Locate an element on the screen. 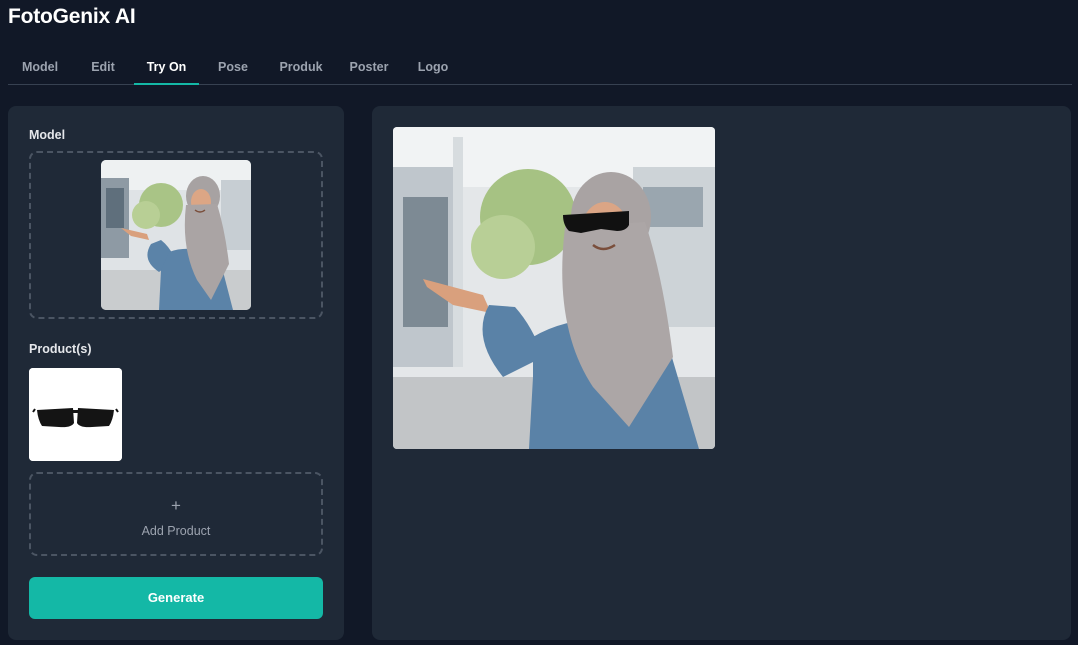 The height and width of the screenshot is (645, 1078). tab-poster: Poster is located at coordinates (369, 67).